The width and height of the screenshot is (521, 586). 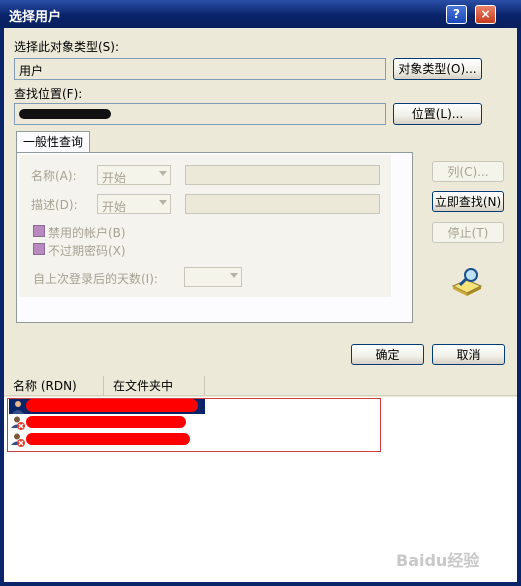 I want to click on search-icon, so click(x=468, y=282).